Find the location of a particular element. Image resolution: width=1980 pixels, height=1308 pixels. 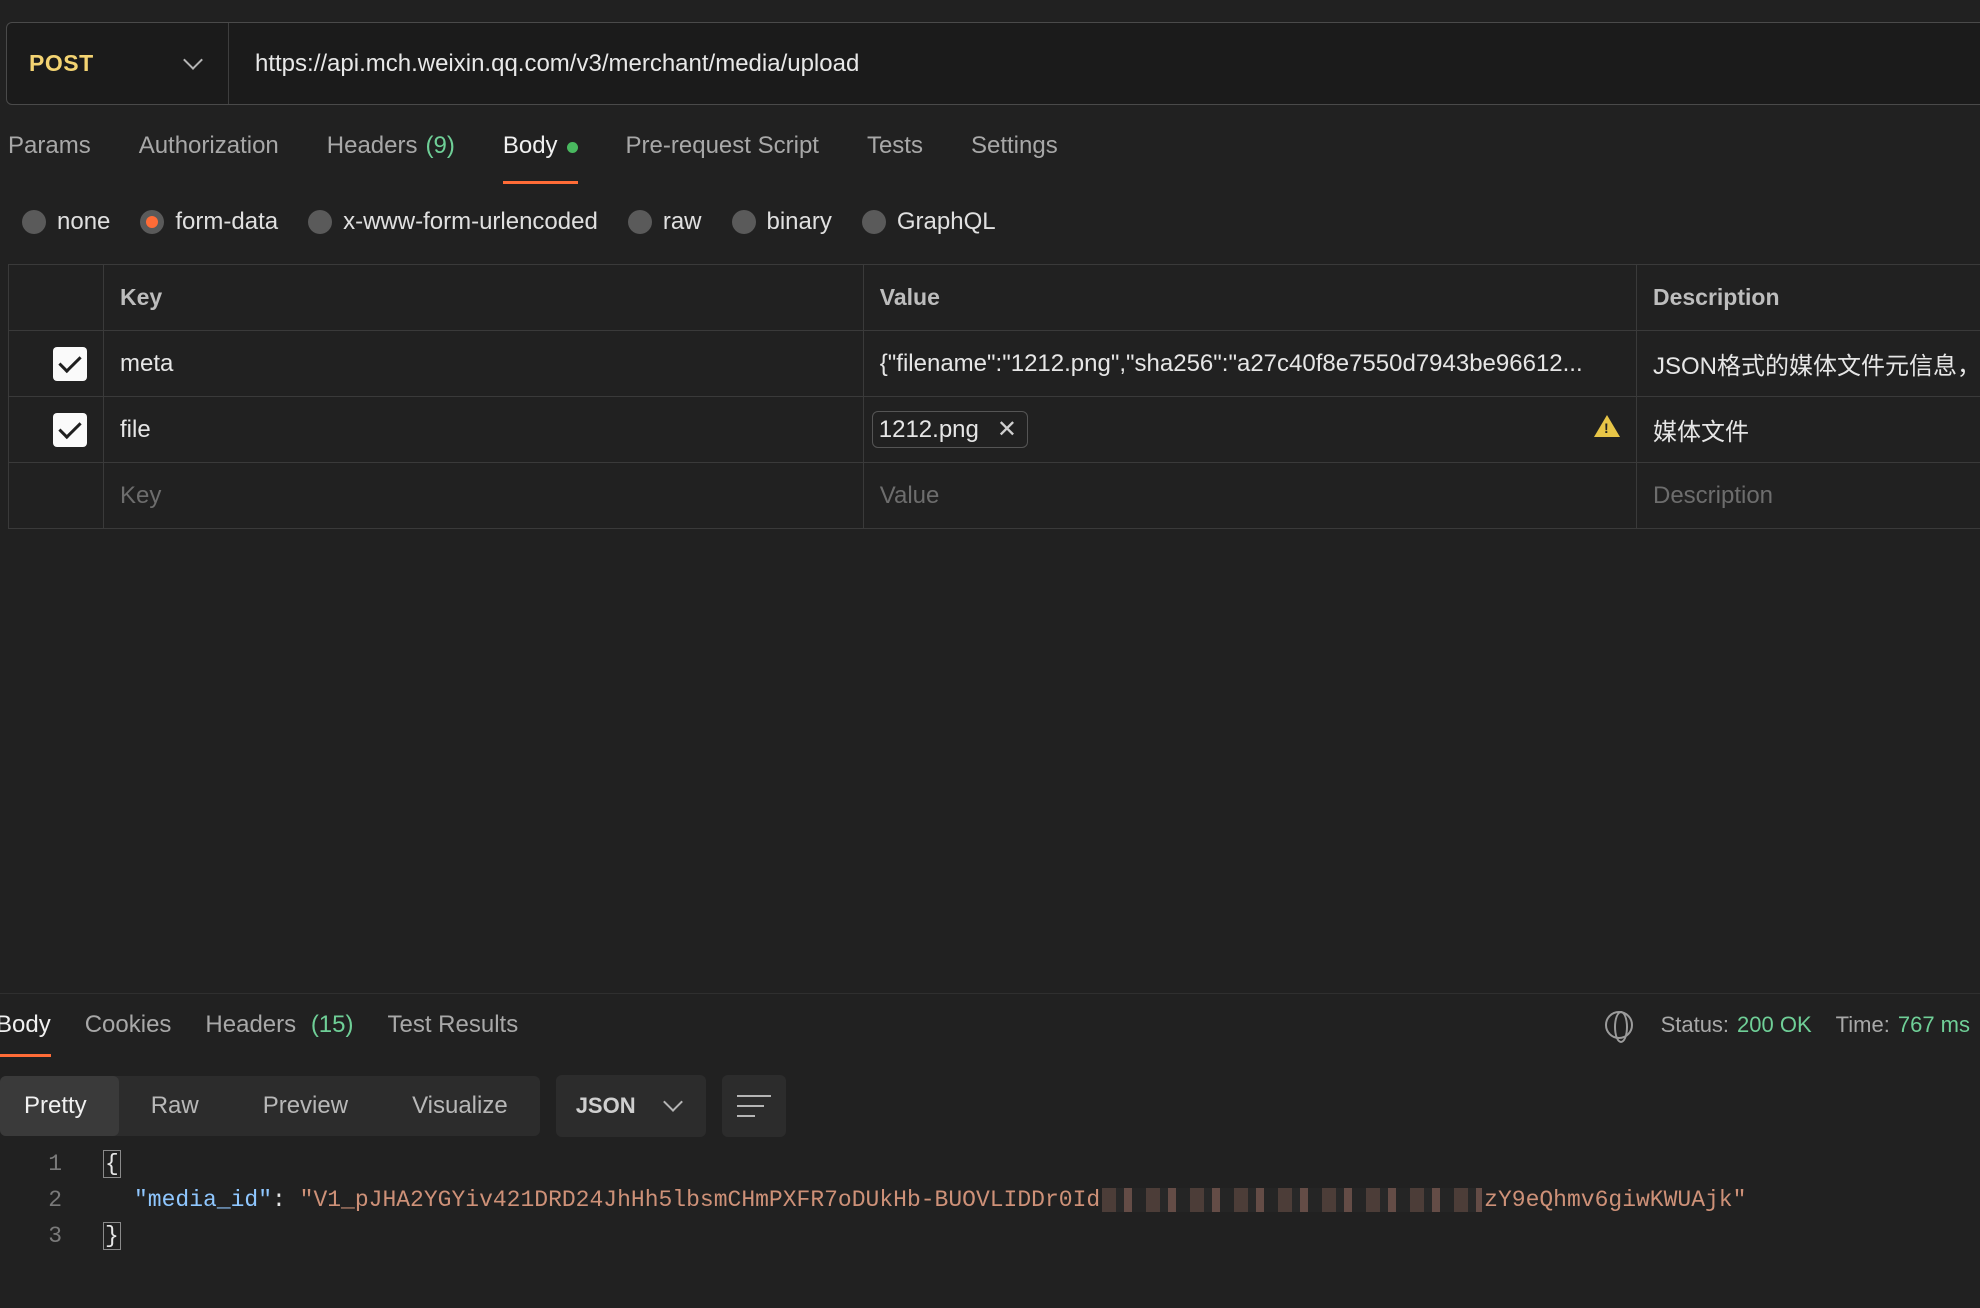

value-placeholder: Value is located at coordinates (1249, 495).